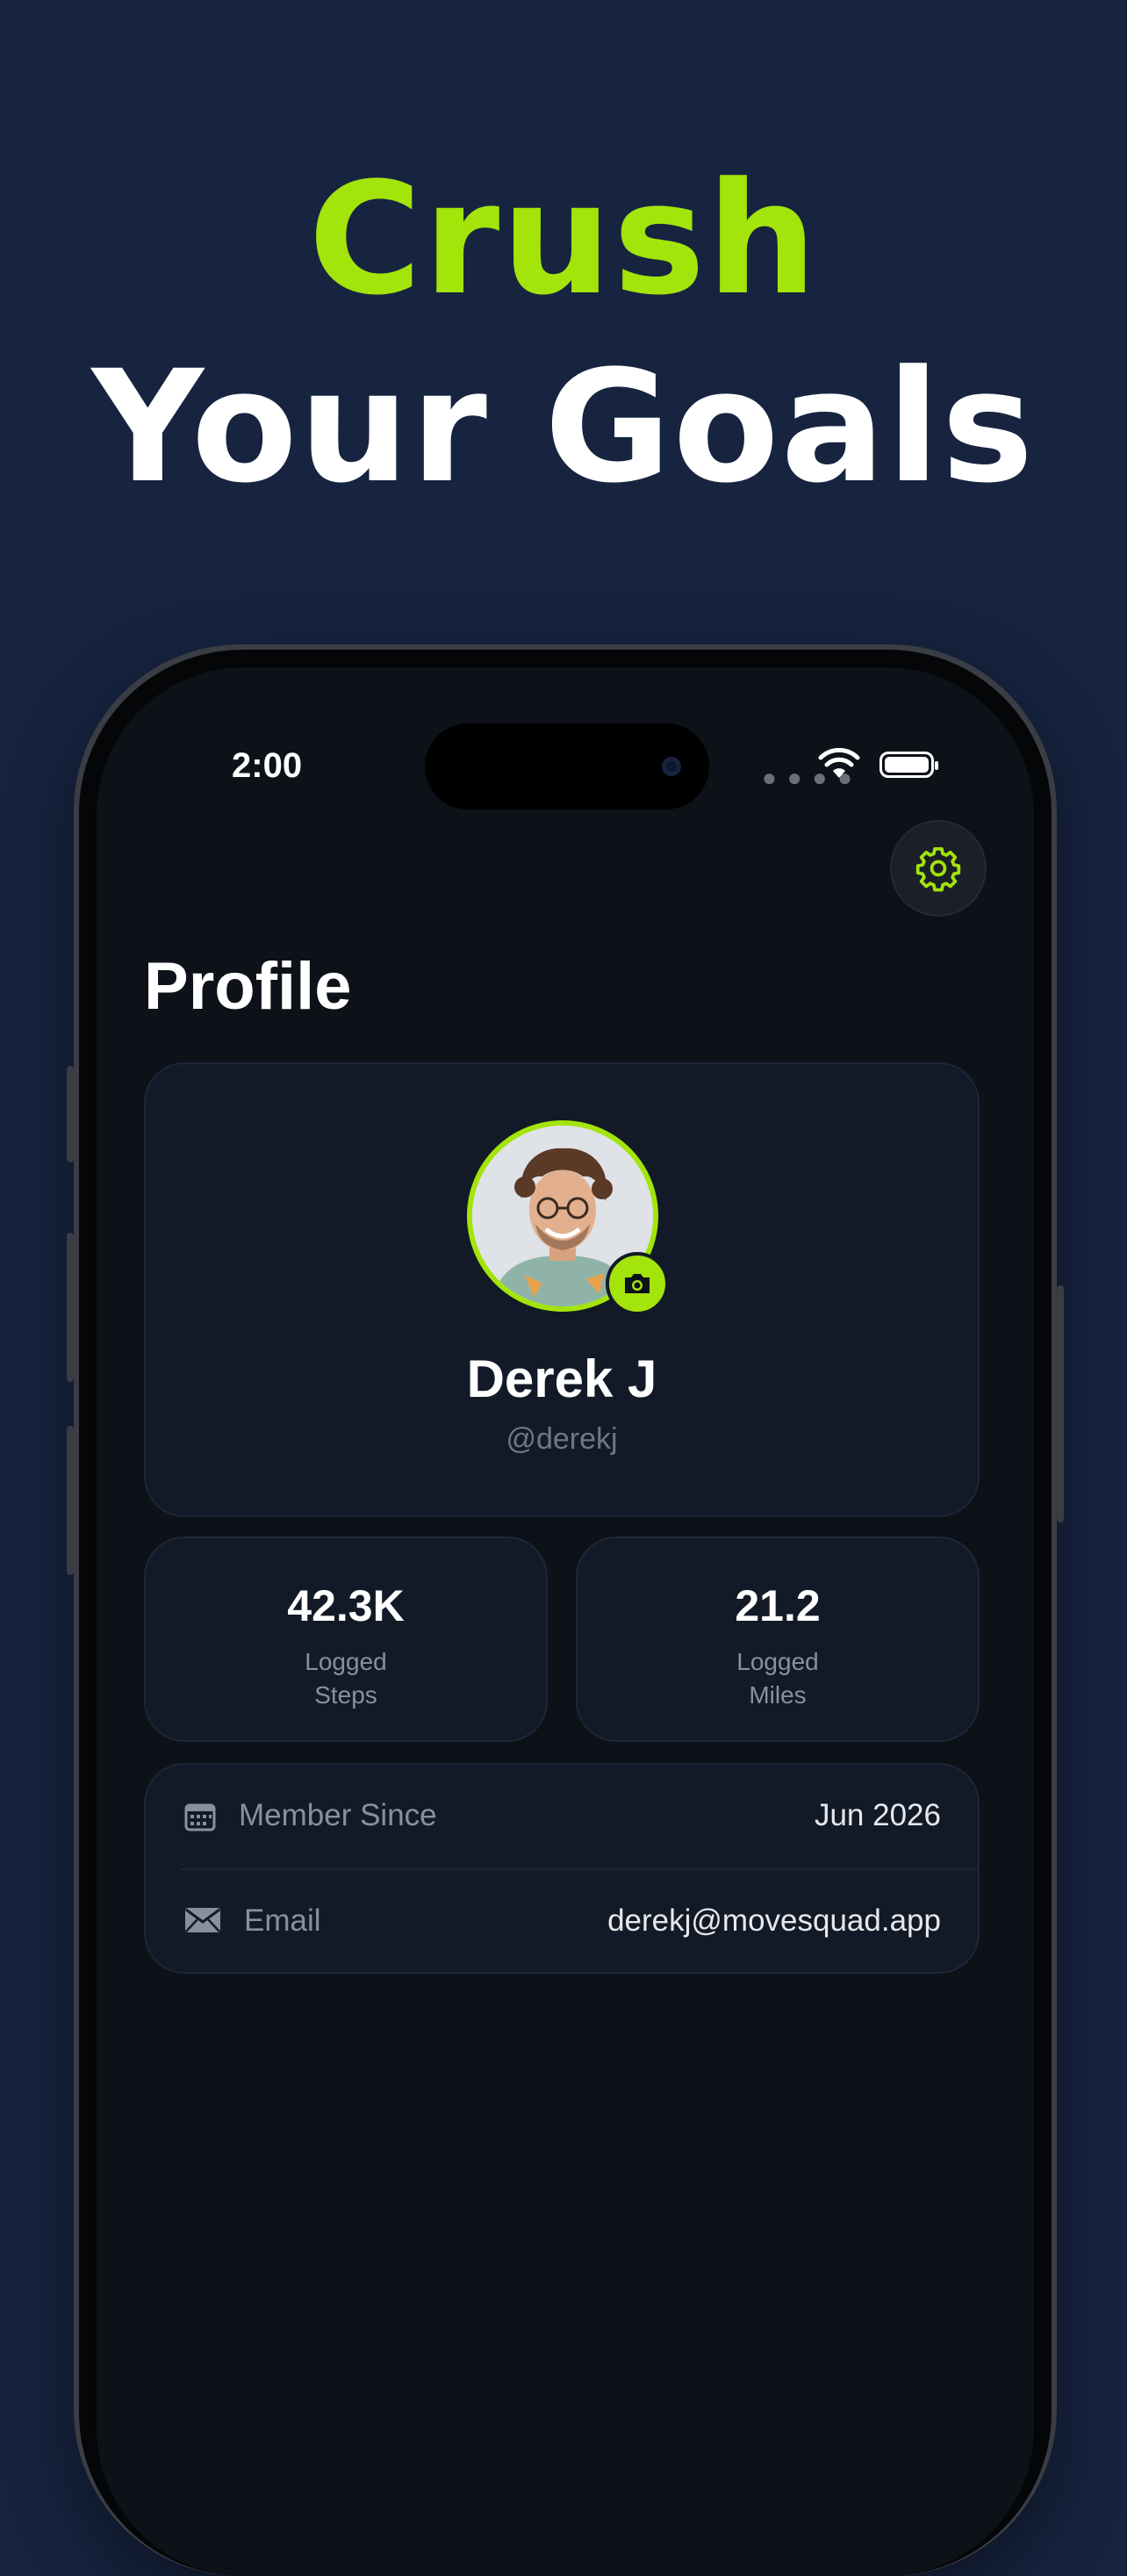 The height and width of the screenshot is (2576, 1127). I want to click on change-photo-button, so click(637, 1283).